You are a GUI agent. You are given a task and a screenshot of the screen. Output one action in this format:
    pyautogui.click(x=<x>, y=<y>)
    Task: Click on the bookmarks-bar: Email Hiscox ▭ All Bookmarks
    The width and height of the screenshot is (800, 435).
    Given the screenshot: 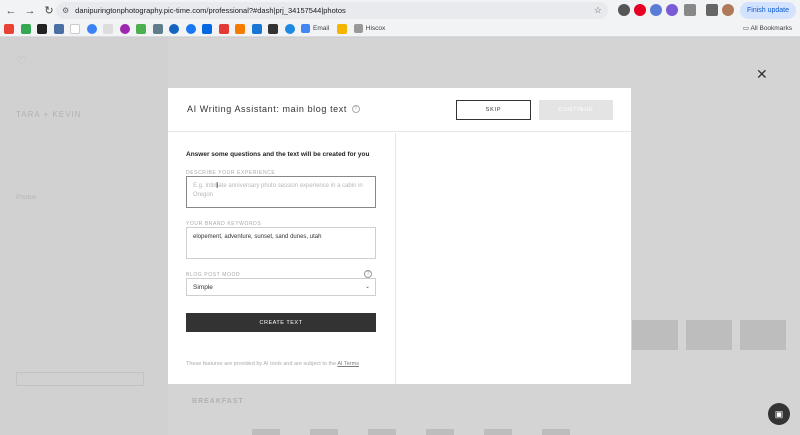 What is the action you would take?
    pyautogui.click(x=400, y=29)
    